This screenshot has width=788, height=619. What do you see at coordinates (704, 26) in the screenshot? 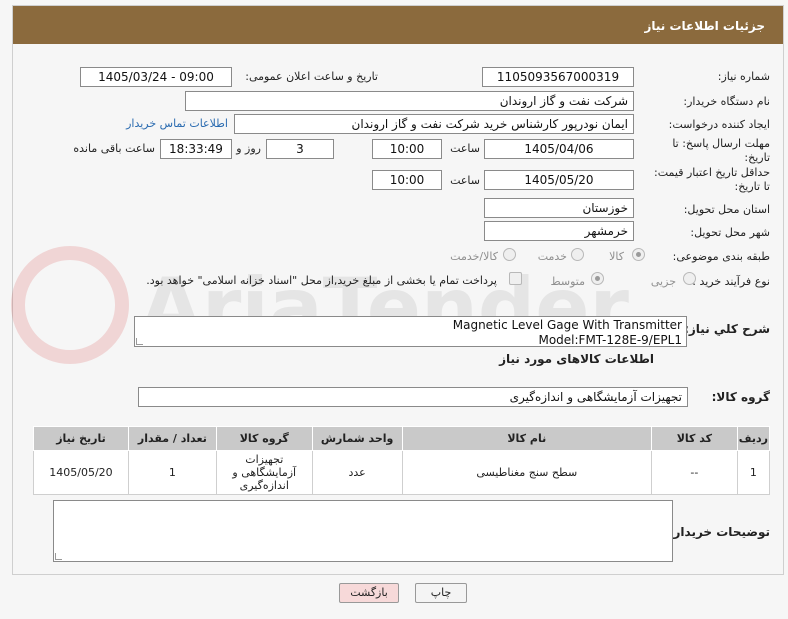
I see `panel-title: جزئیات اطلاعات نیاز` at bounding box center [704, 26].